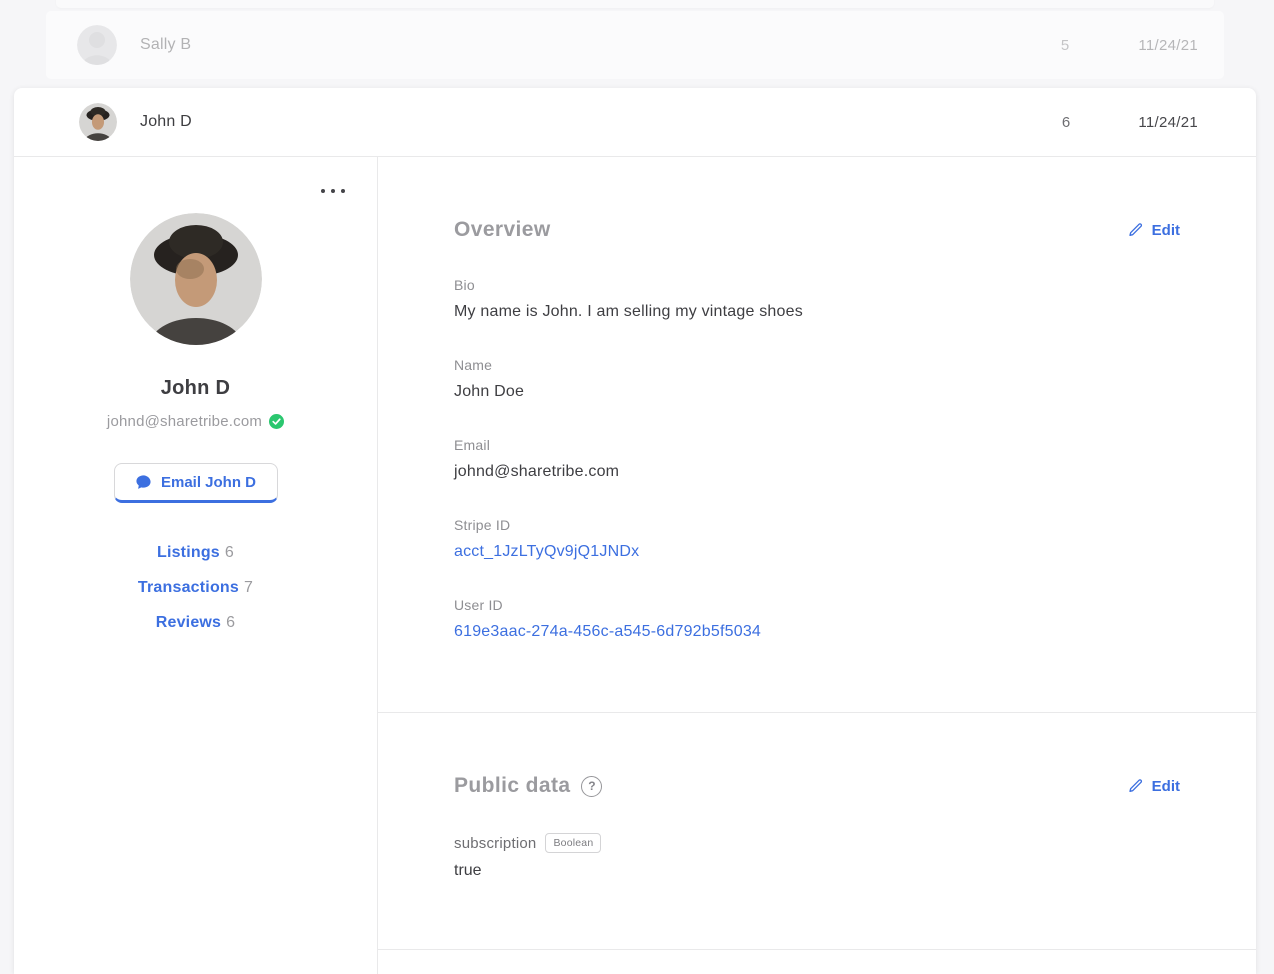  Describe the element at coordinates (817, 962) in the screenshot. I see `next-section-partial` at that location.